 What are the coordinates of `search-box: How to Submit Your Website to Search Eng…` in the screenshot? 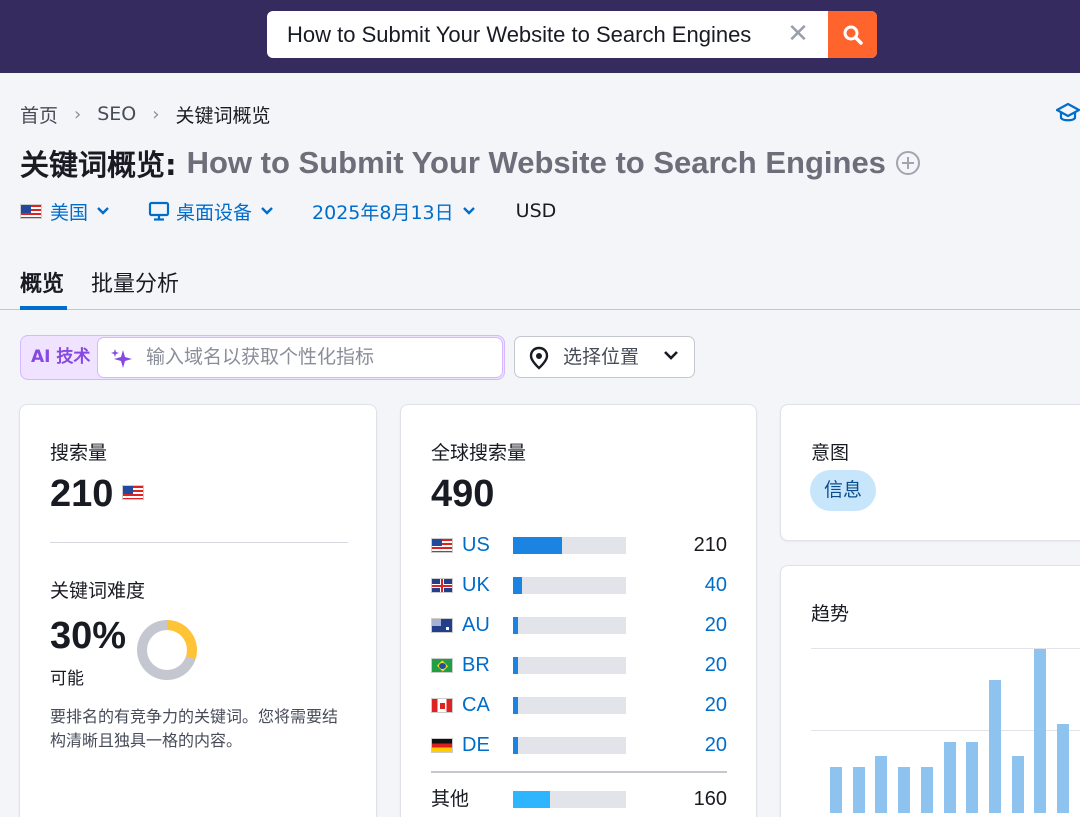 It's located at (572, 34).